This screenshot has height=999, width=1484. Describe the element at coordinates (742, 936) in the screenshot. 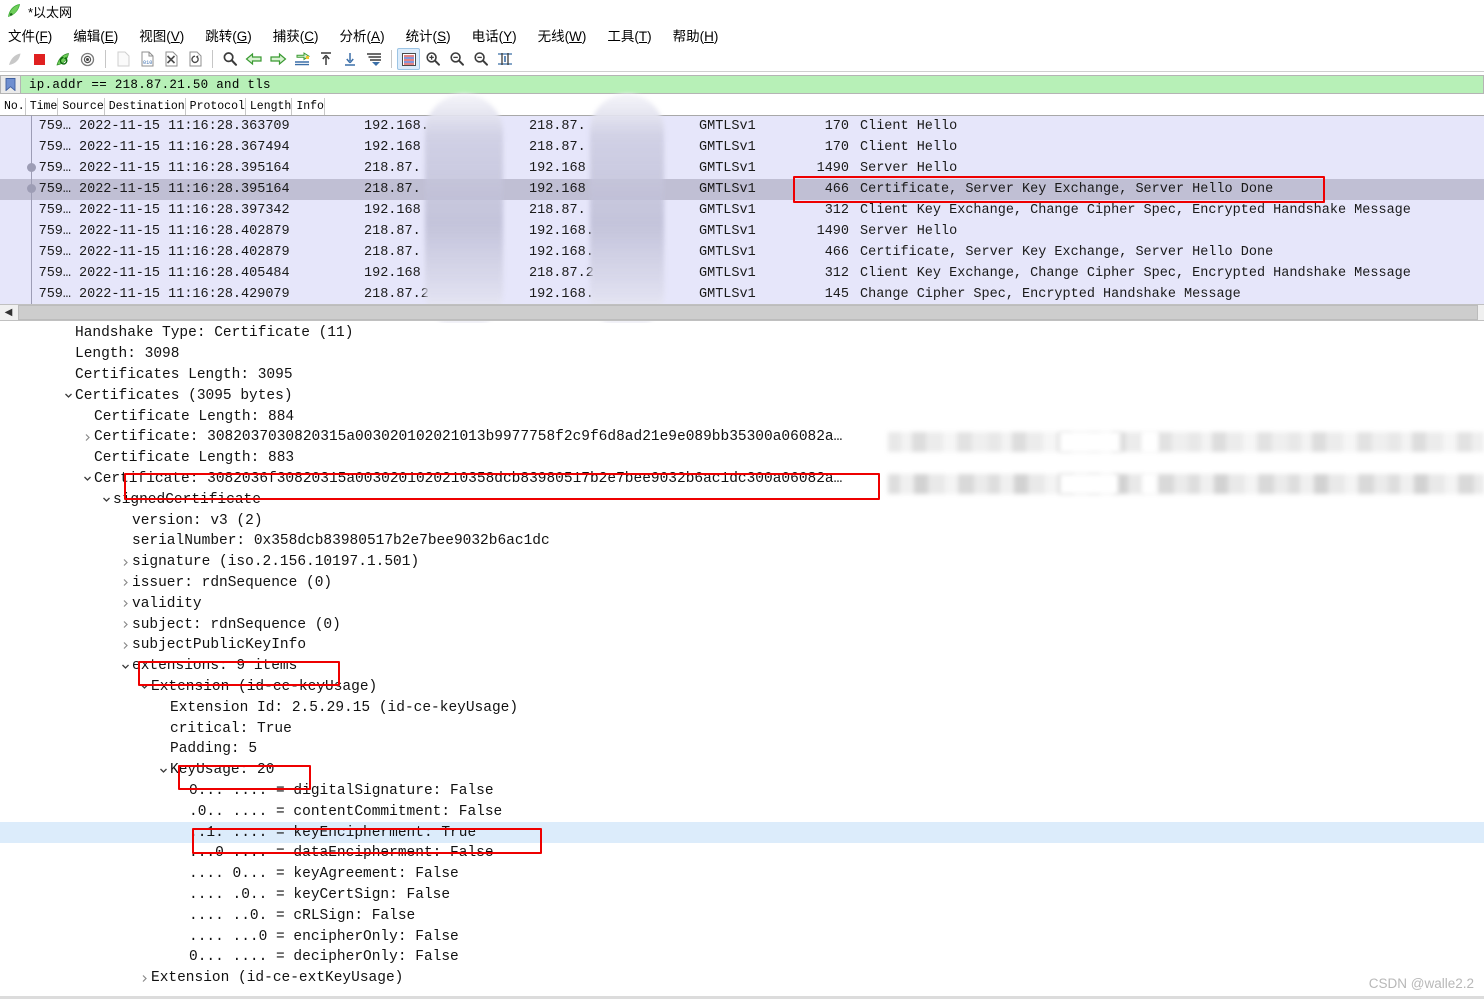

I see `detail-row-30: .... ...0 = encipherOnly: False` at that location.